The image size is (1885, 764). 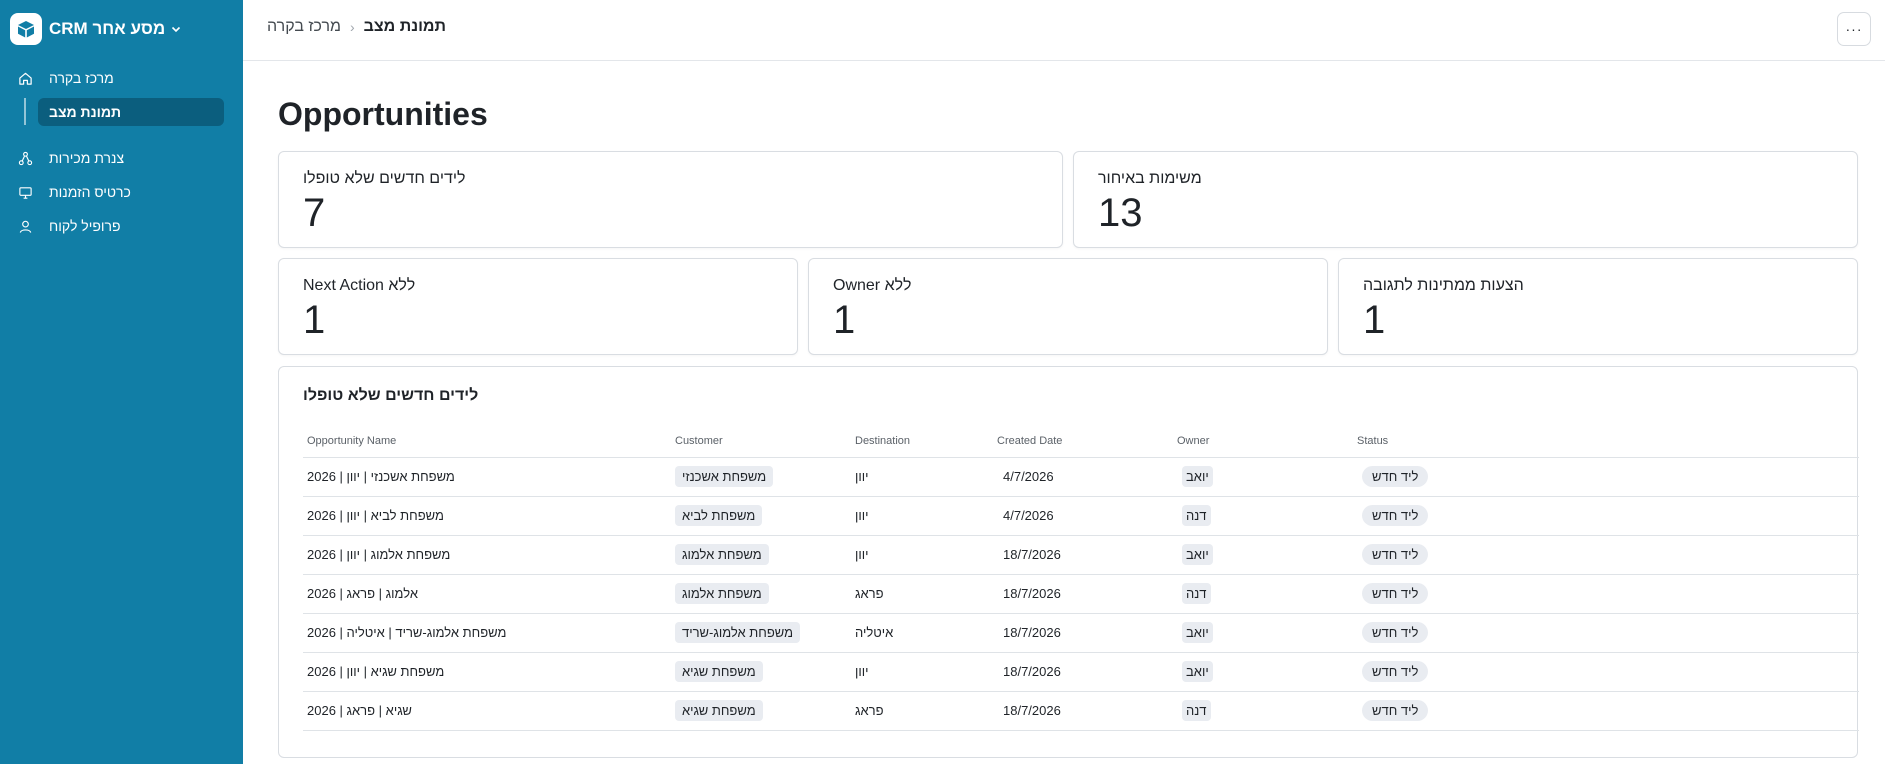 What do you see at coordinates (376, 671) in the screenshot?
I see `opportunity-name: משפחת שגיא | יוון | 2026` at bounding box center [376, 671].